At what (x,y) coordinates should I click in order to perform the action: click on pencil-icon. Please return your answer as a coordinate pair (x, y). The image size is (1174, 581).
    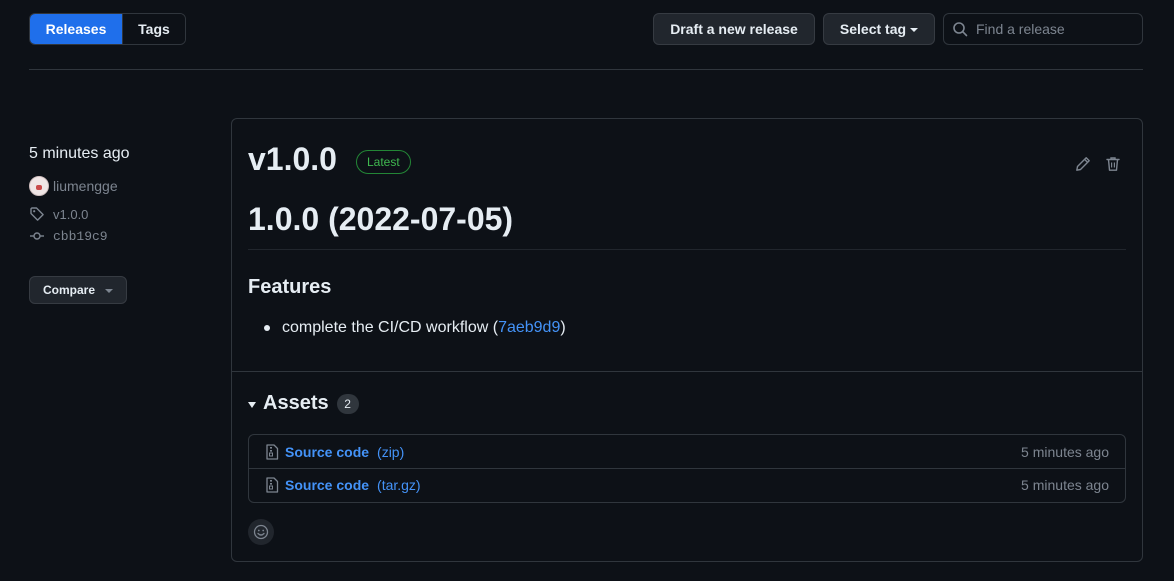
    Looking at the image, I should click on (1083, 164).